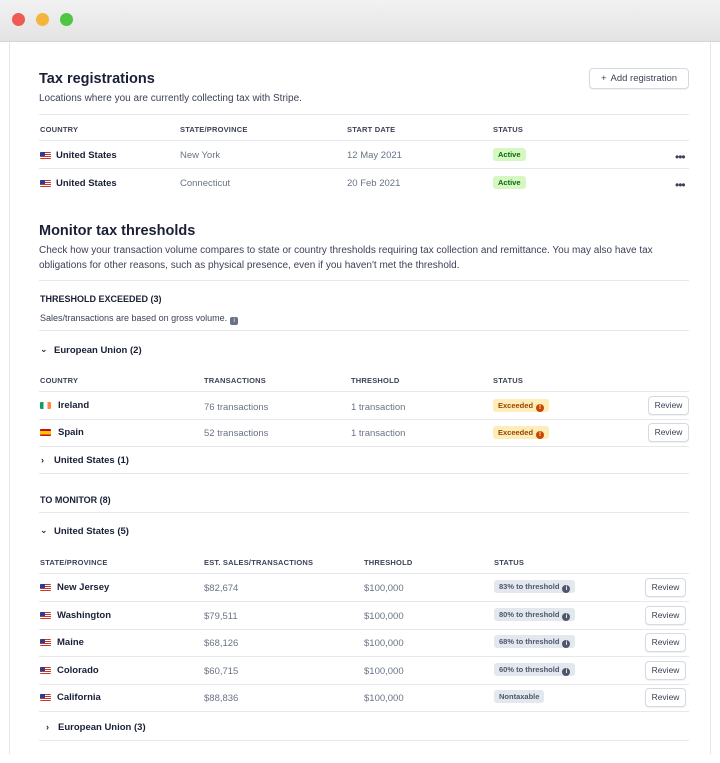 The image size is (720, 763). What do you see at coordinates (374, 155) in the screenshot?
I see `registration-start-date: 12 May 2021` at bounding box center [374, 155].